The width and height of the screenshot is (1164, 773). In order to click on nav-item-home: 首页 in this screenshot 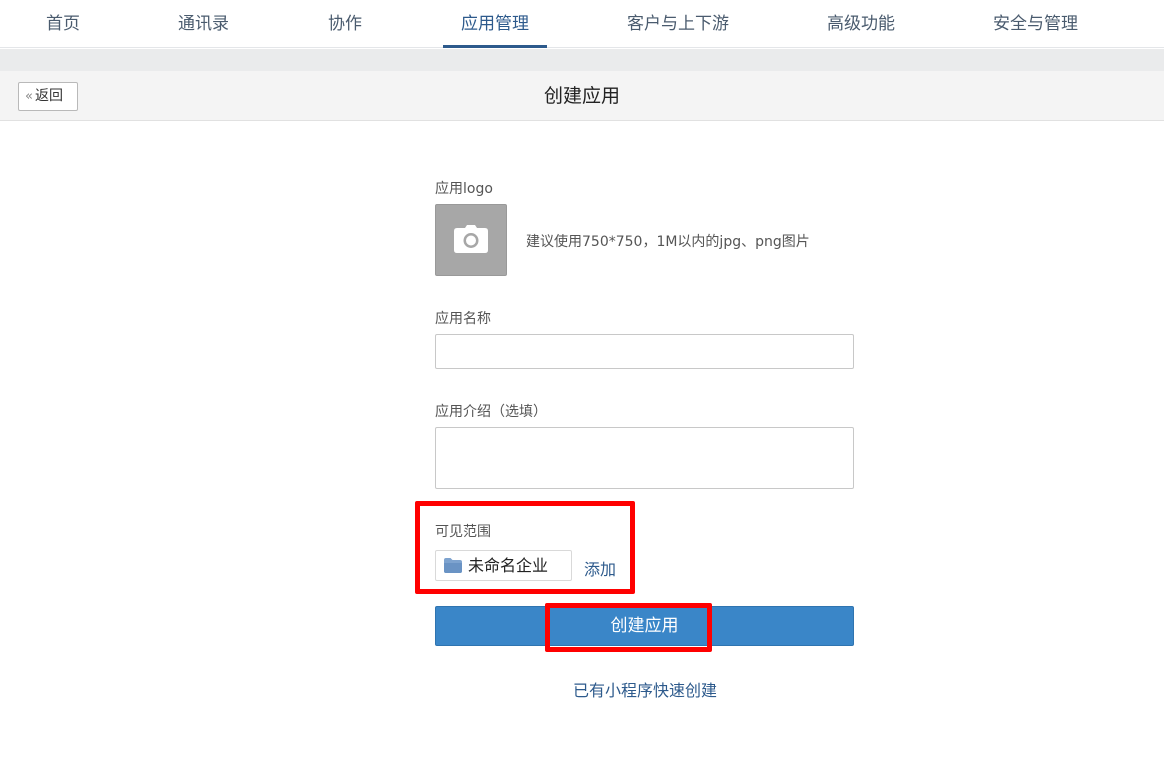, I will do `click(63, 24)`.